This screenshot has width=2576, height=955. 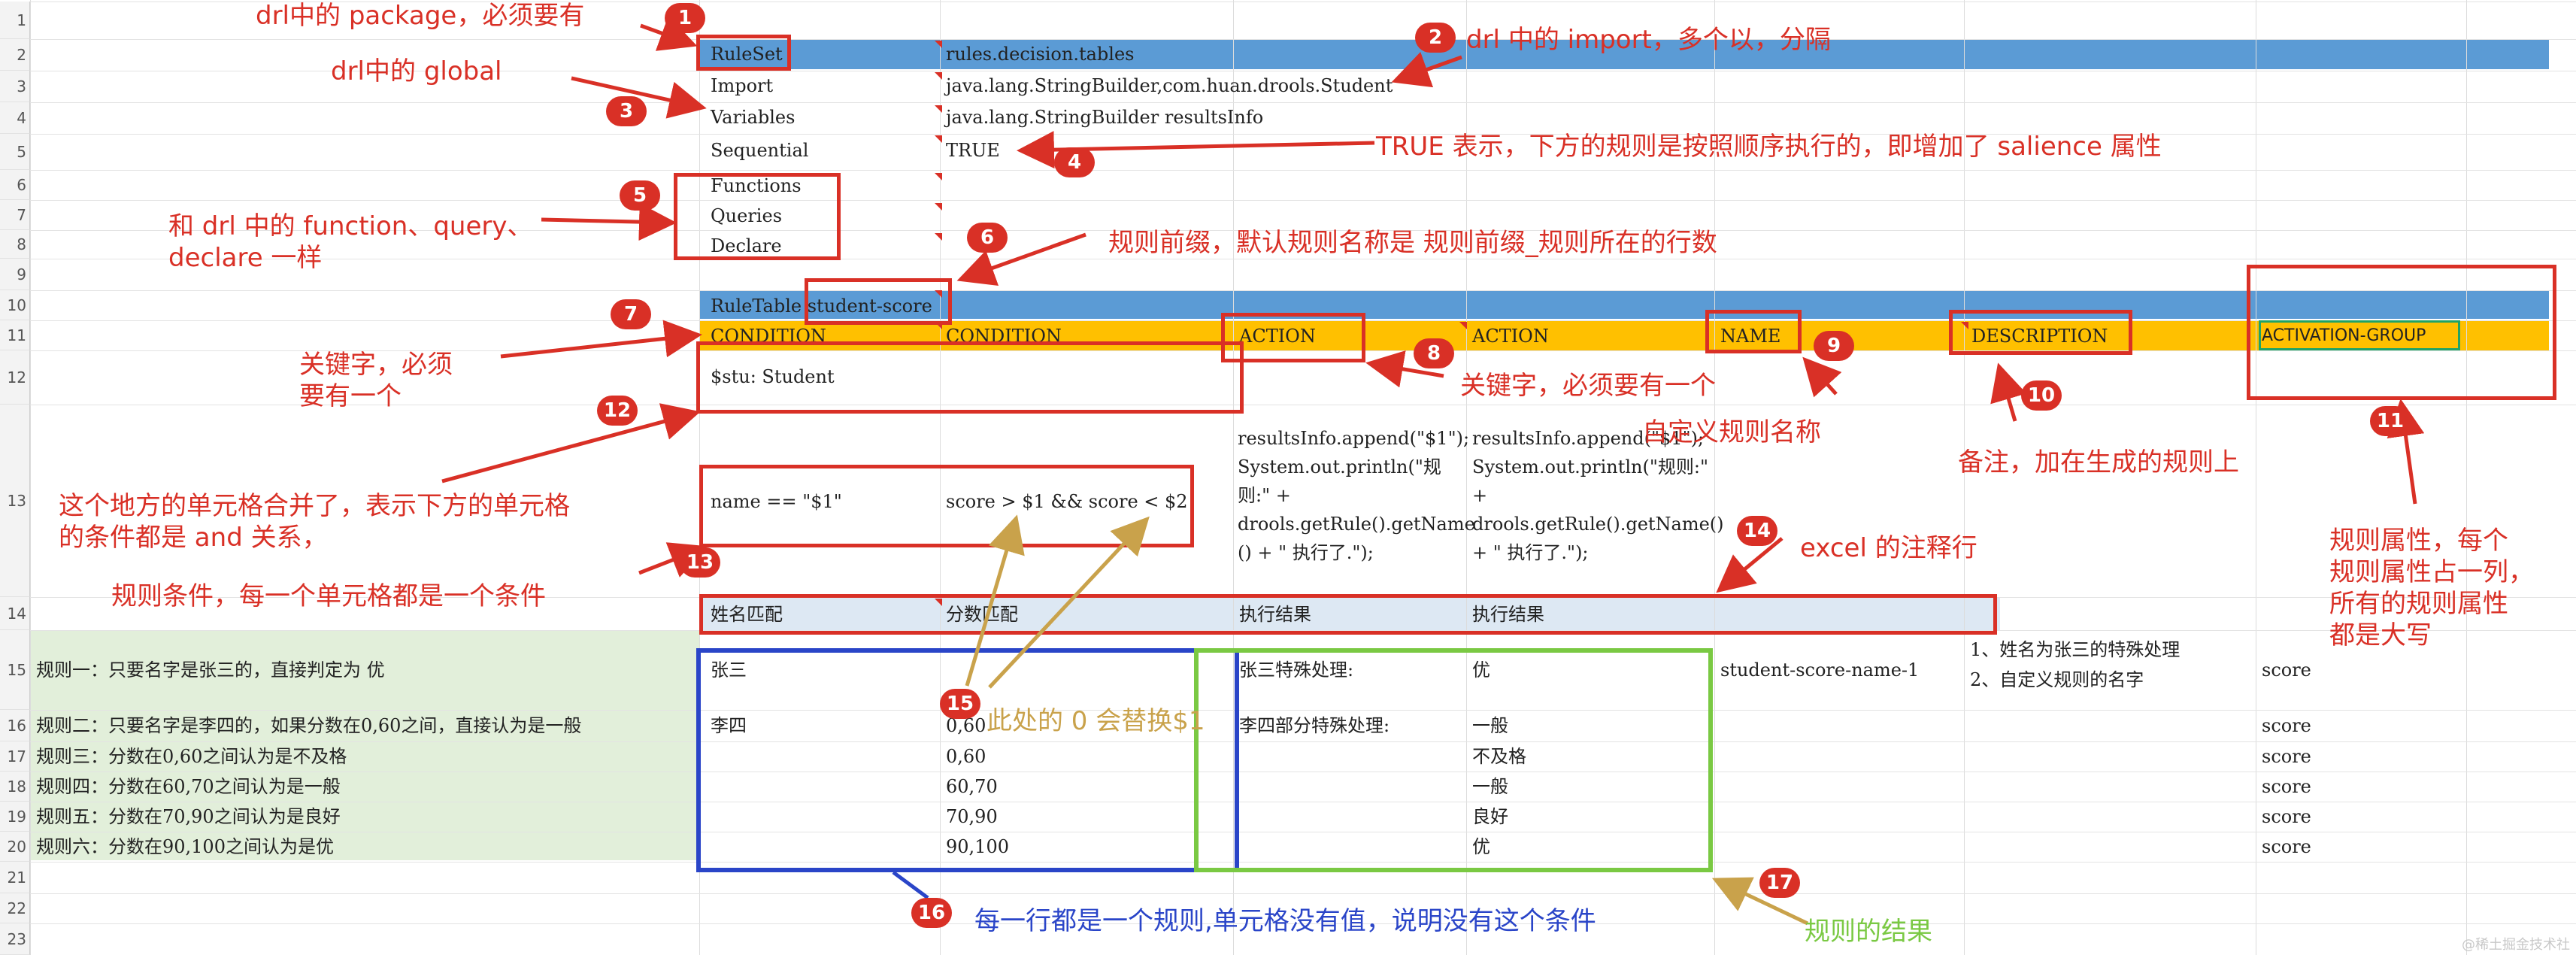 What do you see at coordinates (626, 111) in the screenshot?
I see `badge-3: 3` at bounding box center [626, 111].